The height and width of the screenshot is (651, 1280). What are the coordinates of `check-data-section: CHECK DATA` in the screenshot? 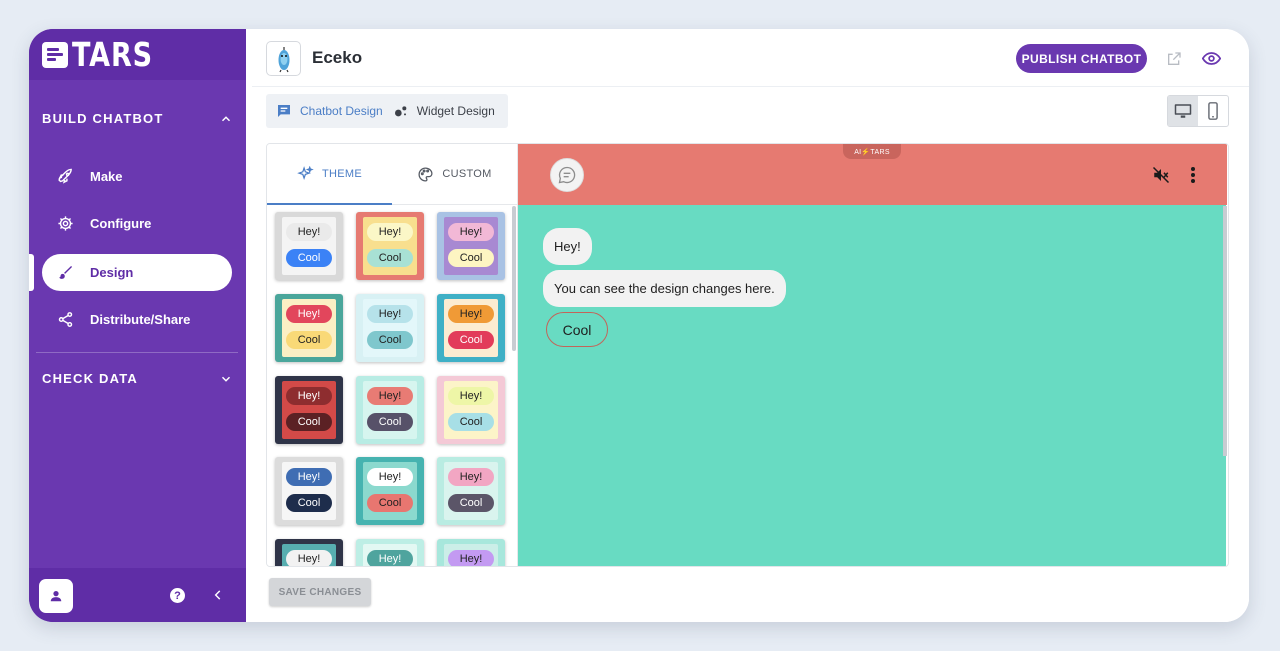 It's located at (137, 378).